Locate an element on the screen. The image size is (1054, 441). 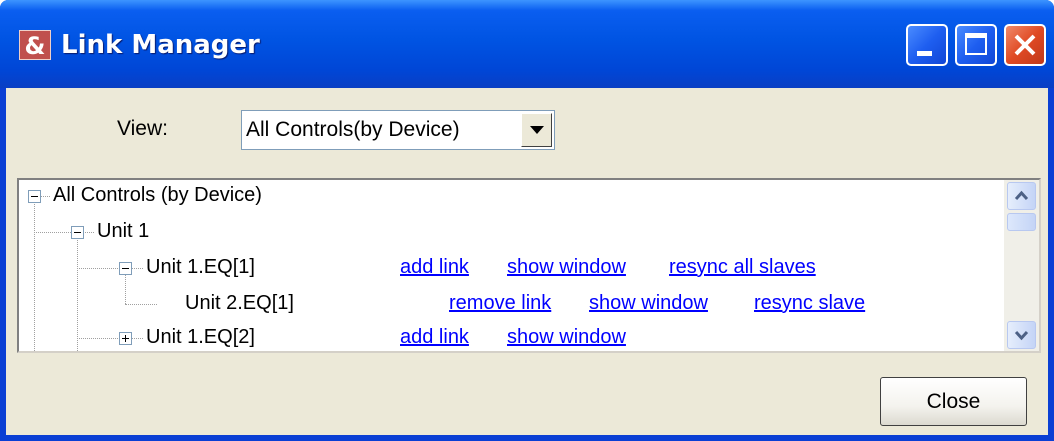
minimize-icon is located at coordinates (924, 53).